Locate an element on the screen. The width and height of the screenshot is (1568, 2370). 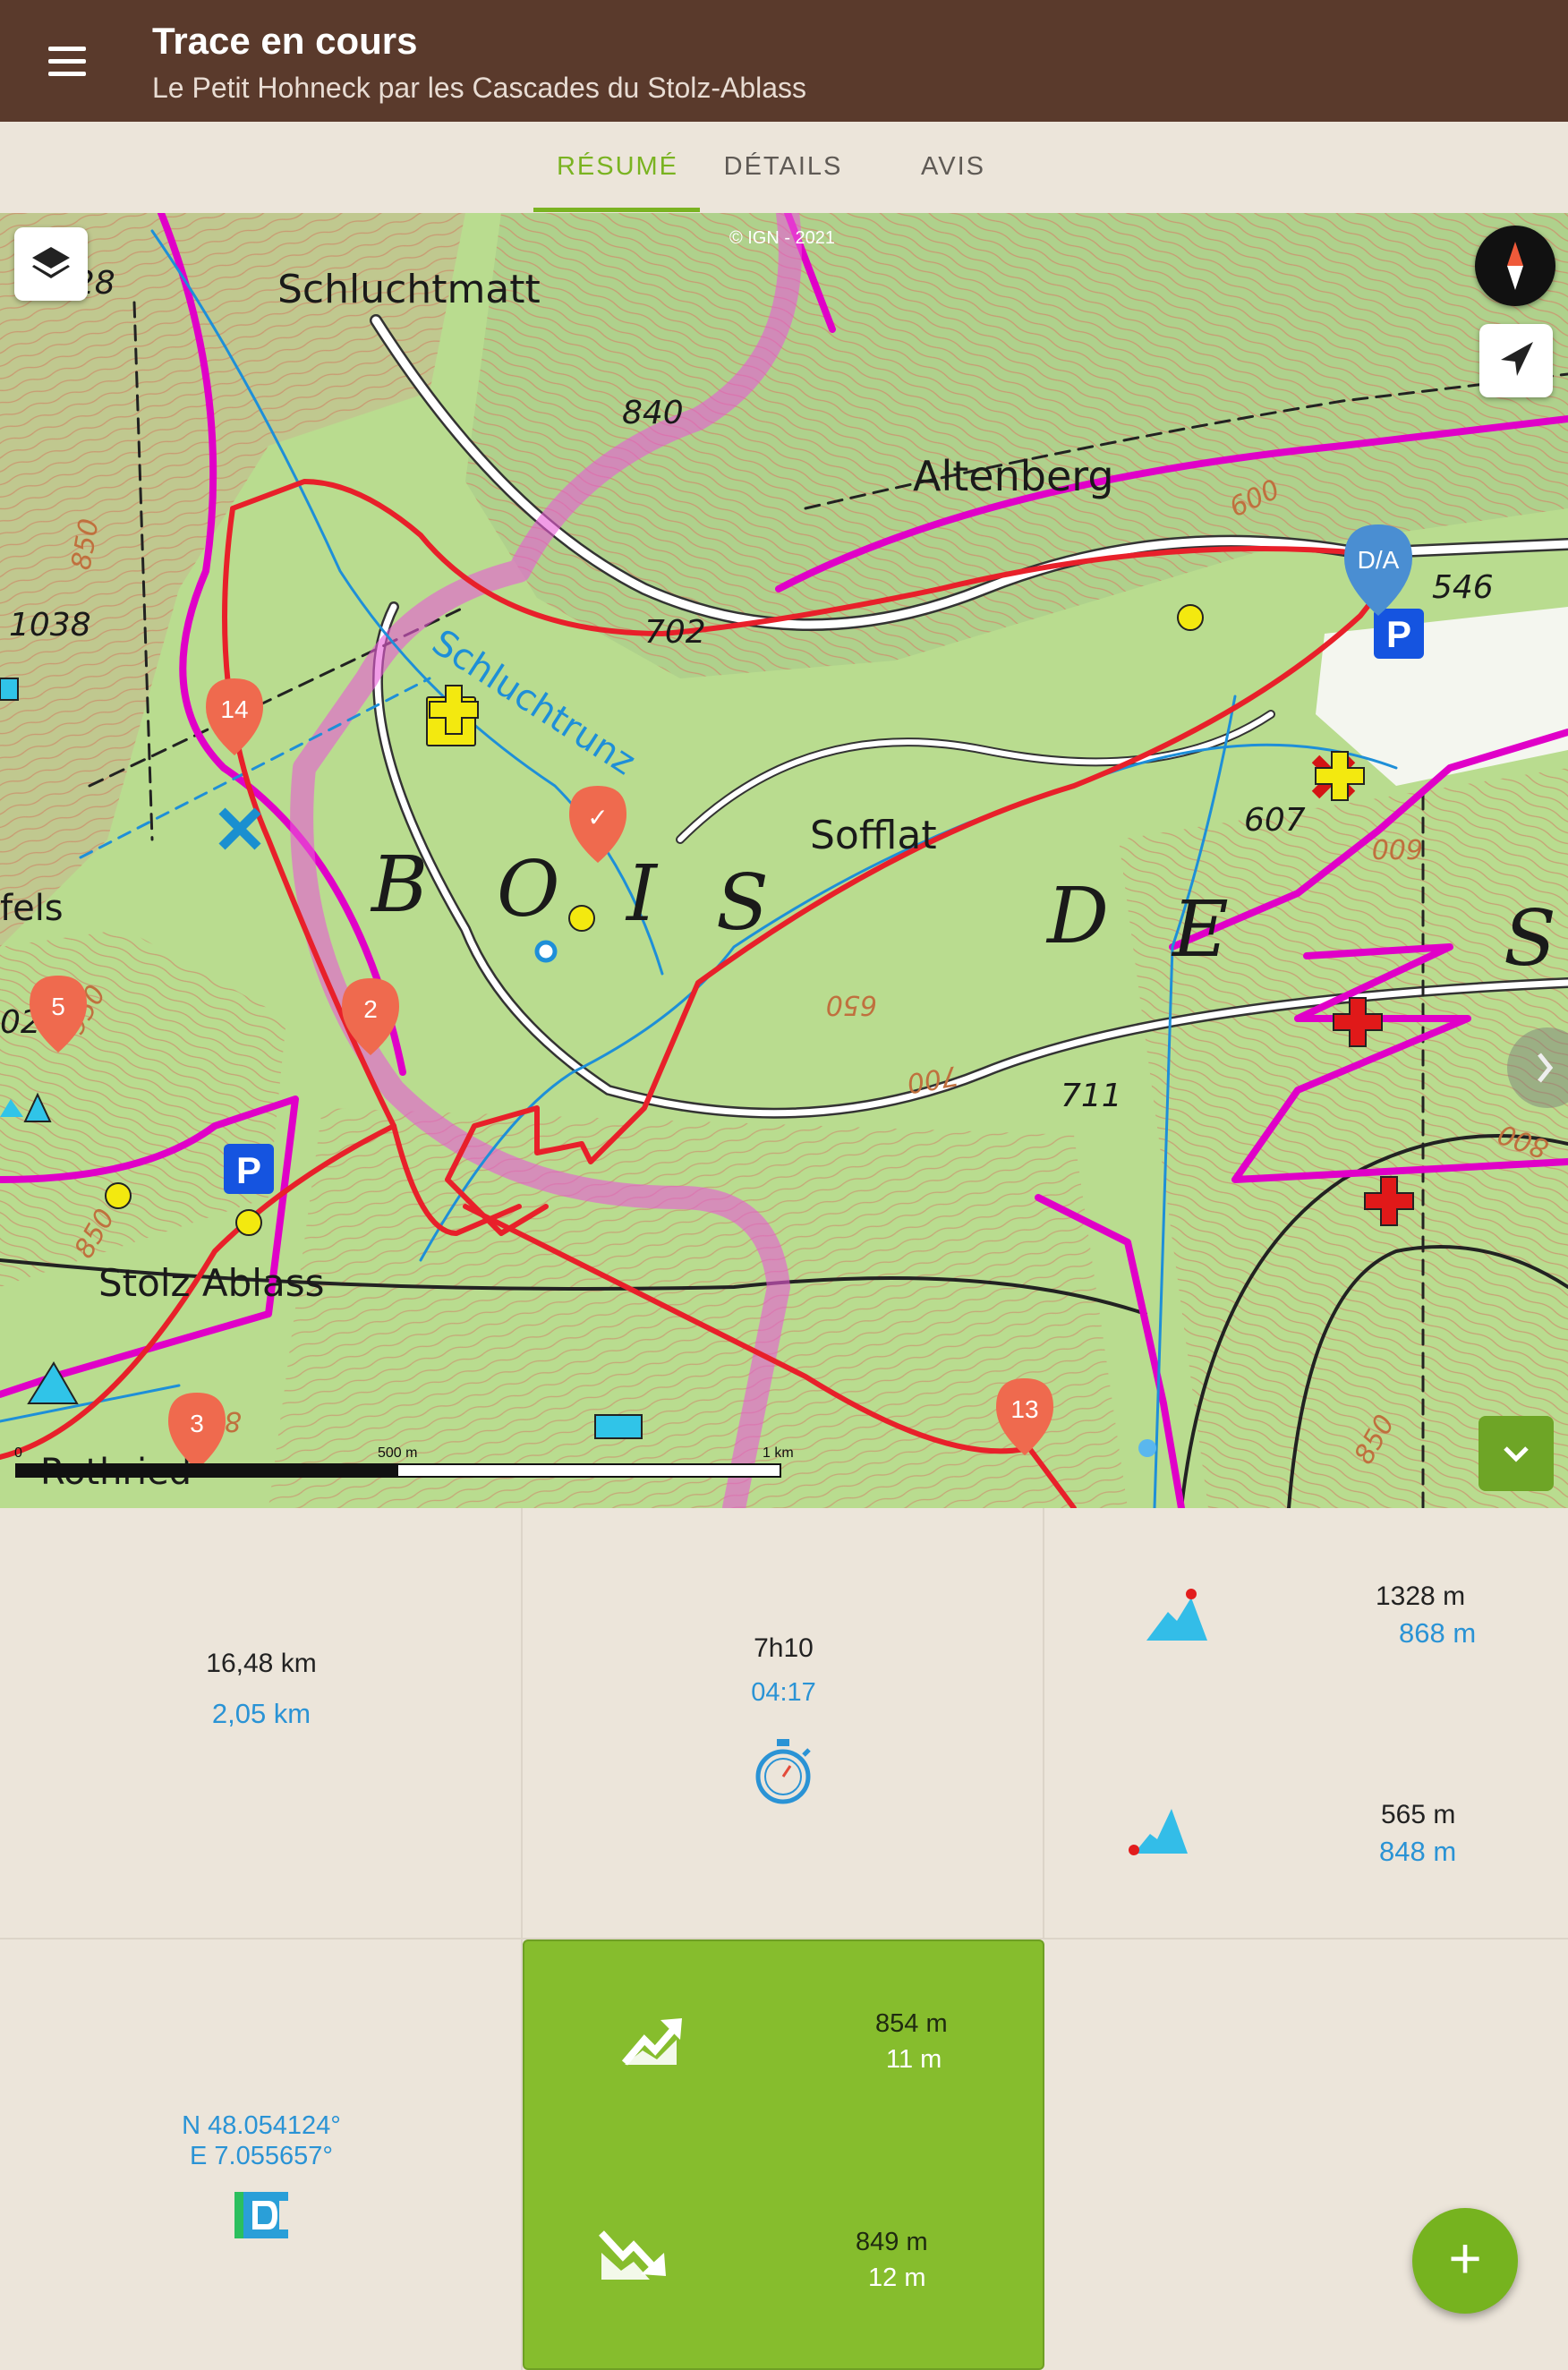
tab-details: DÉTAILS is located at coordinates (783, 167).